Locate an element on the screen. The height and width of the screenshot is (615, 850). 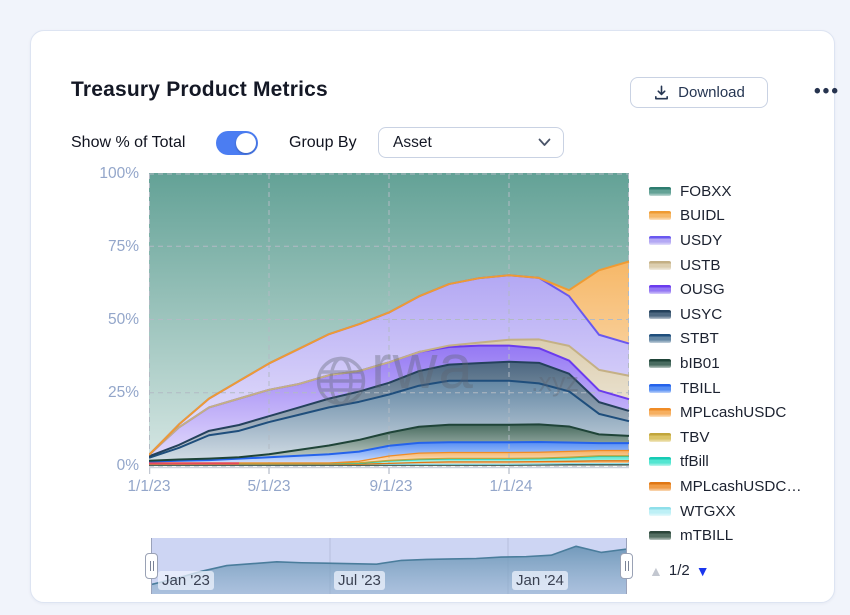
legend-next-button: ▼ is located at coordinates (703, 571).